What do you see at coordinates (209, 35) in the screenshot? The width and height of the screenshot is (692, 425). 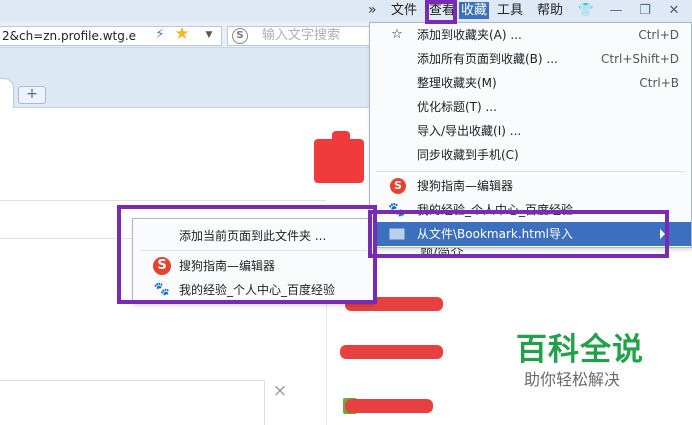 I see `chevron-down-icon: ▼` at bounding box center [209, 35].